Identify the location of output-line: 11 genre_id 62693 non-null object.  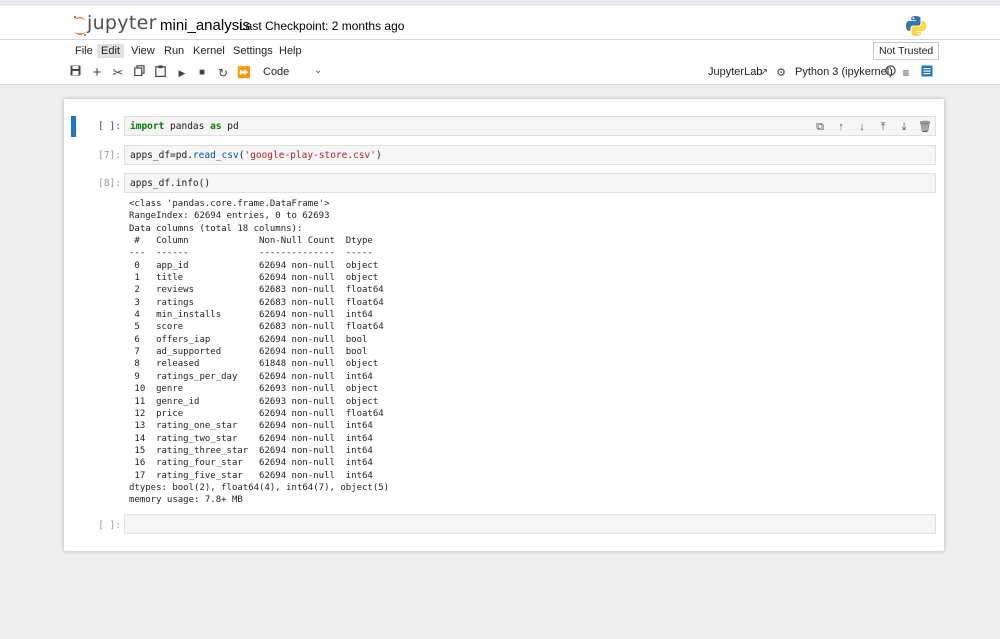
(256, 401).